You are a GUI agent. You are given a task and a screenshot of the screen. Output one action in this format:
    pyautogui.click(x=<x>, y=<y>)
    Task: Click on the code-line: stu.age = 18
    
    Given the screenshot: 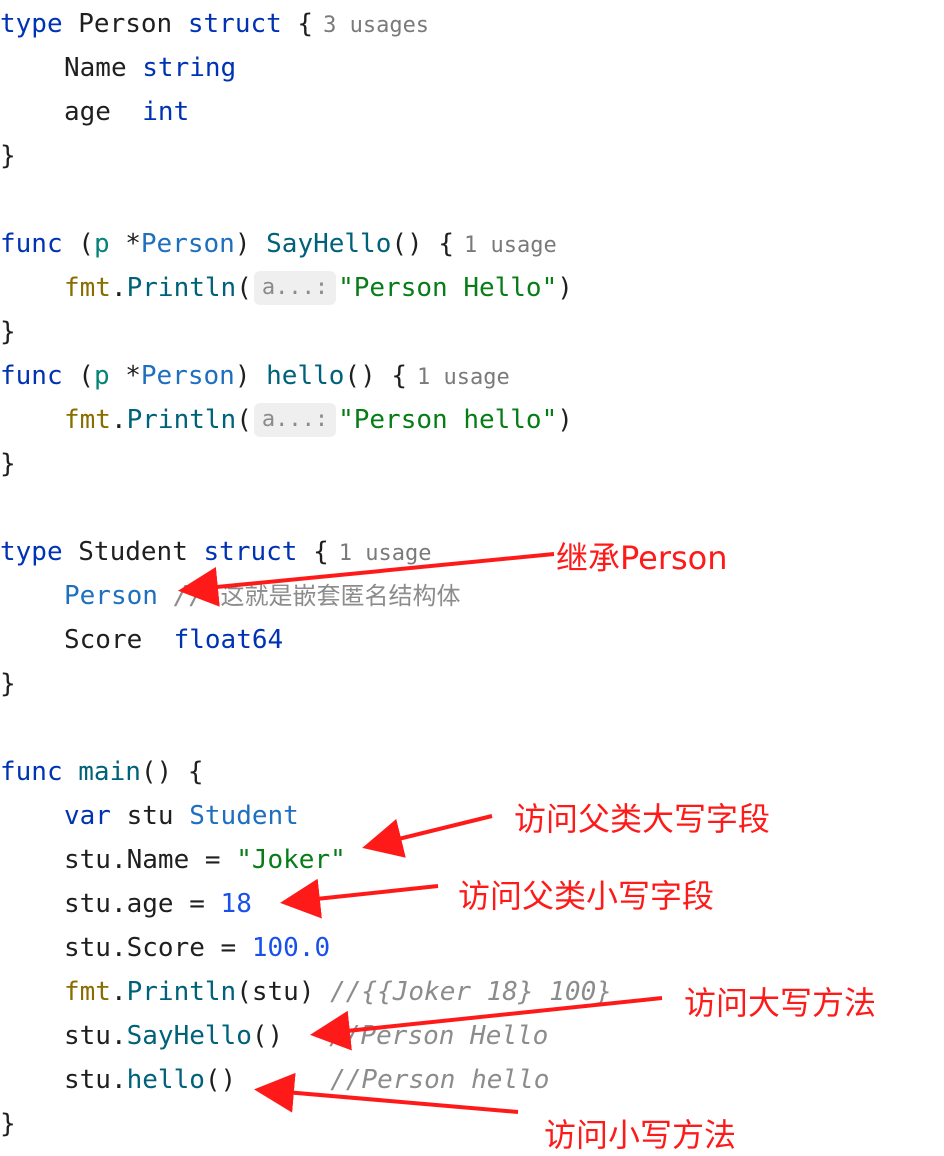 What is the action you would take?
    pyautogui.click(x=158, y=904)
    